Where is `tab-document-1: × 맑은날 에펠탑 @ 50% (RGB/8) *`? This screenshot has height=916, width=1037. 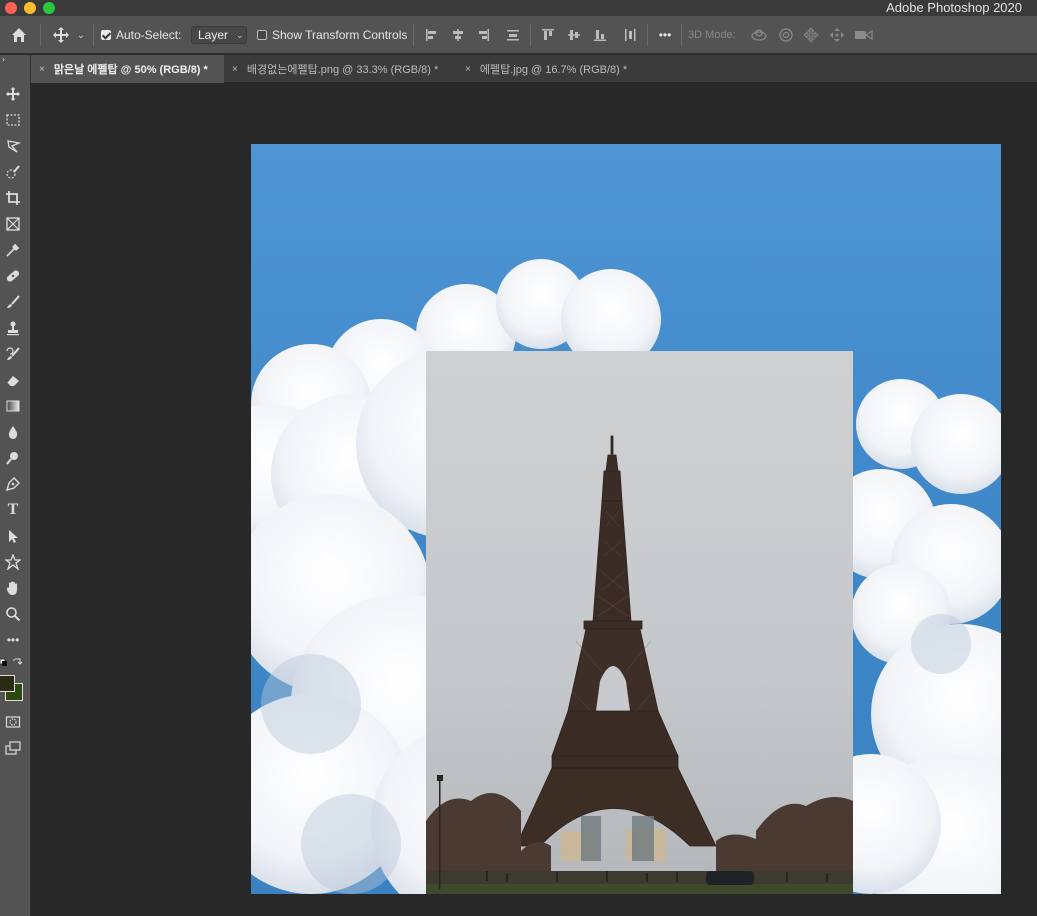 tab-document-1: × 맑은날 에펠탑 @ 50% (RGB/8) * is located at coordinates (127, 69).